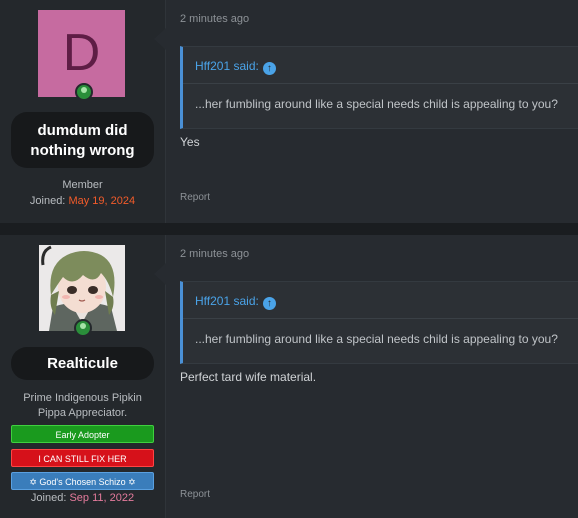  Describe the element at coordinates (82, 130) in the screenshot. I see `username-line-1: dumdum did` at that location.